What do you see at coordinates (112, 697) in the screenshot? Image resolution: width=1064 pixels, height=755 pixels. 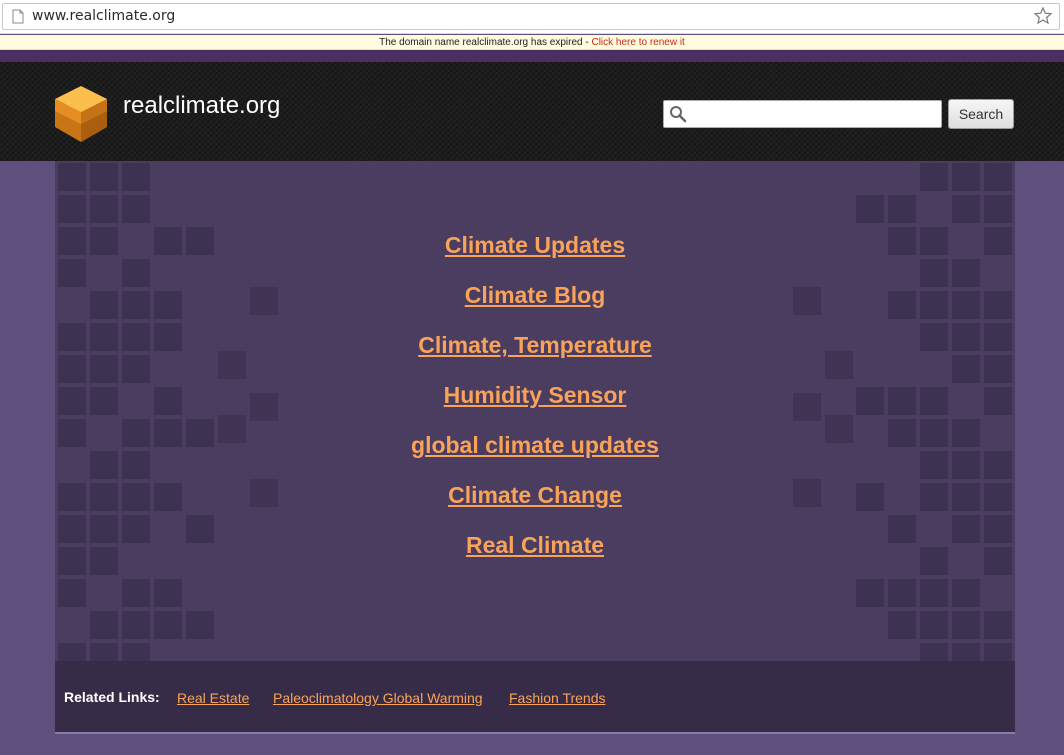 I see `related-links-label: Related Links:` at bounding box center [112, 697].